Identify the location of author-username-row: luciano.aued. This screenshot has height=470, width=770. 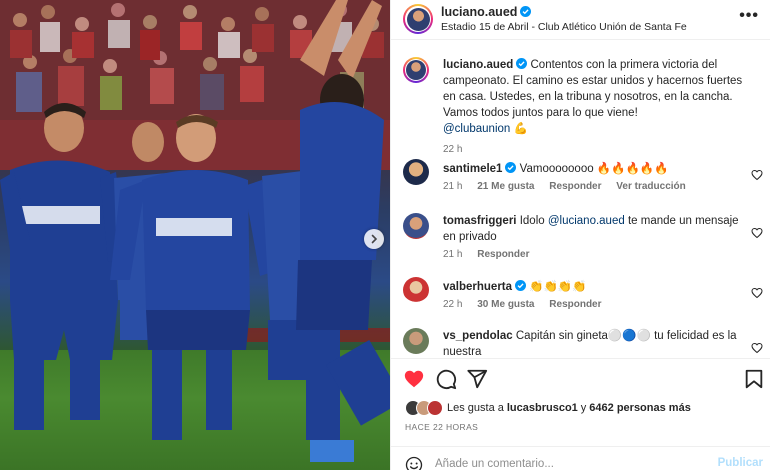
(486, 12).